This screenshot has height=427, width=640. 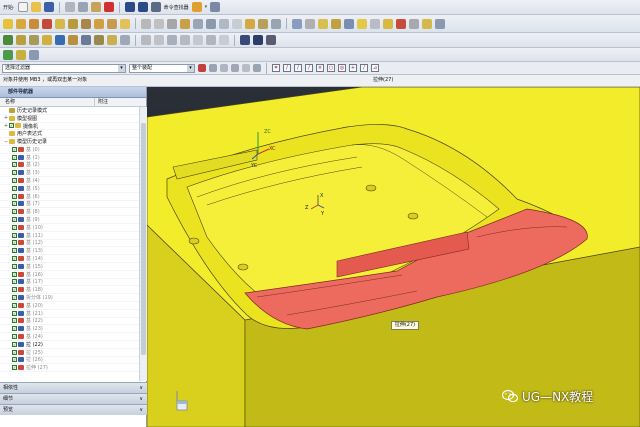 I want to click on tree-node: ✓ 基 (8), so click(x=69, y=212).